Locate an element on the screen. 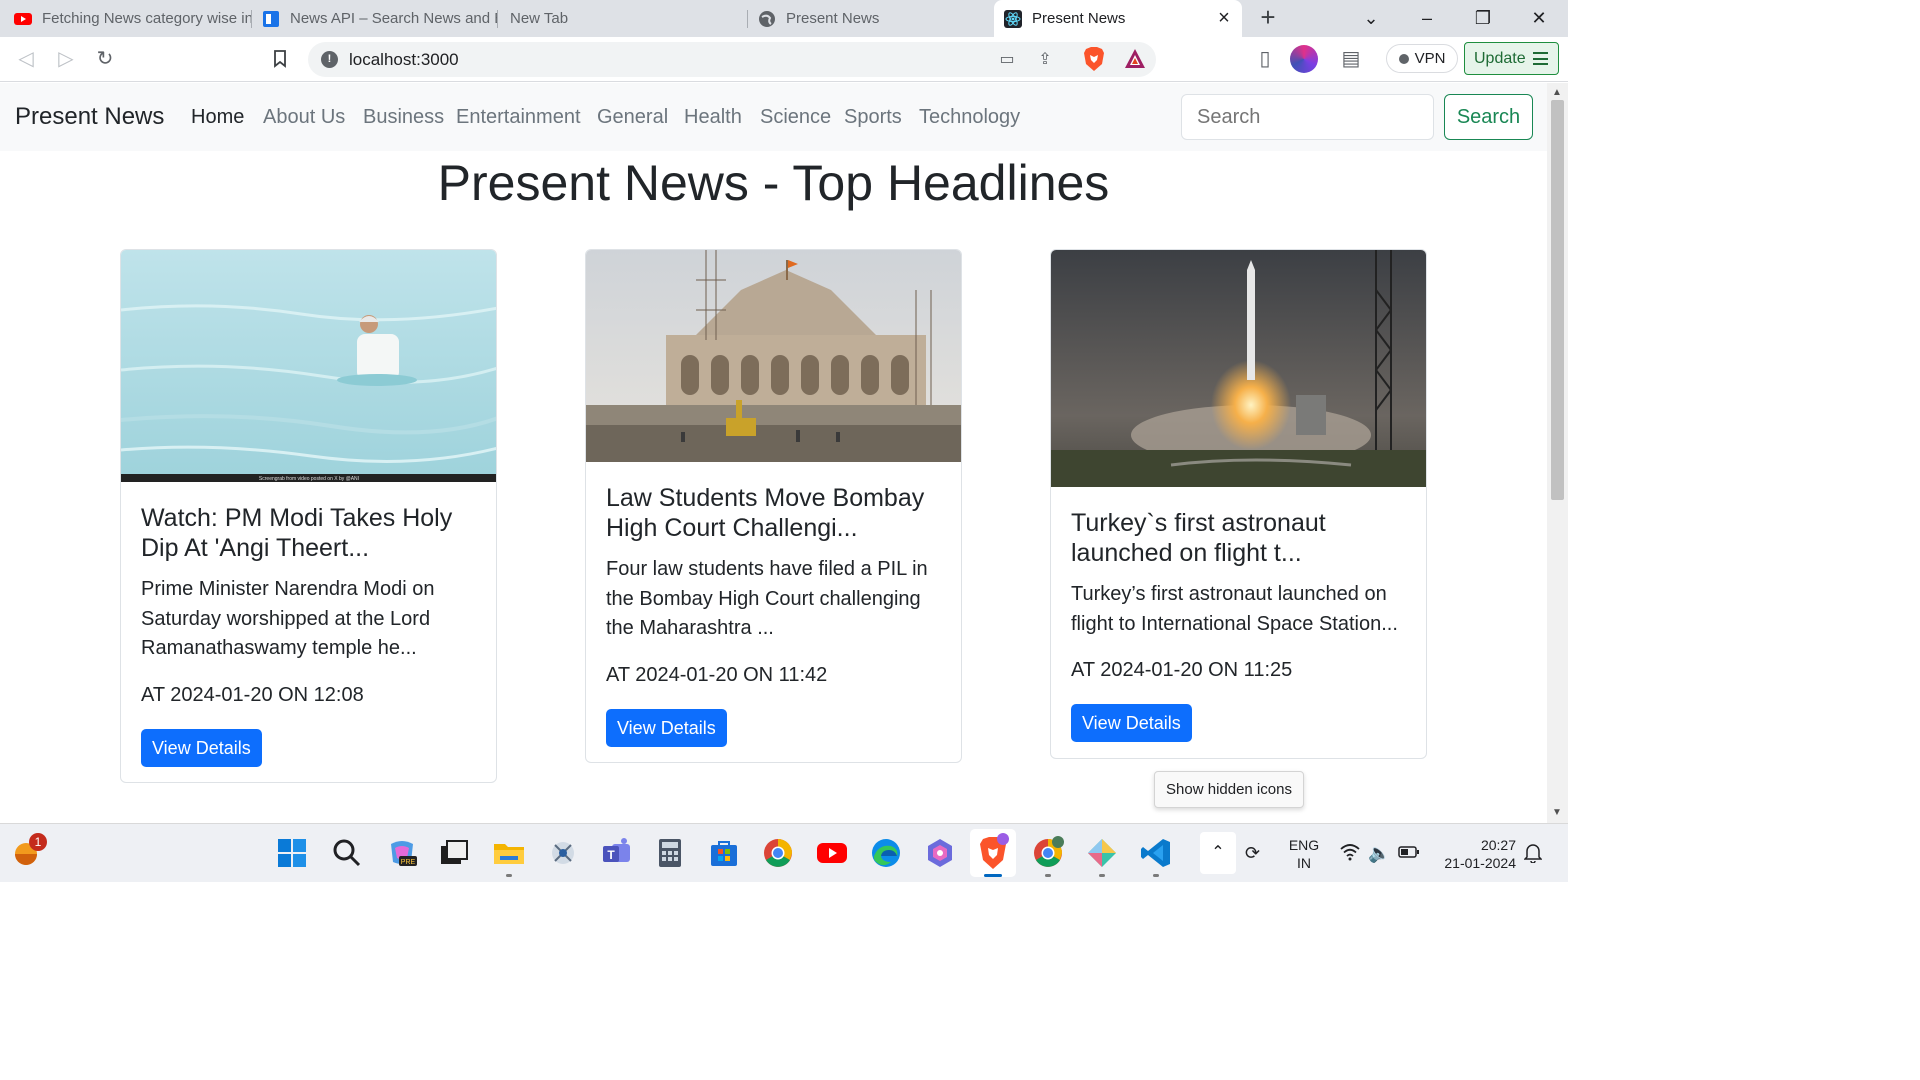  restore-icon: ❐ is located at coordinates (1483, 18).